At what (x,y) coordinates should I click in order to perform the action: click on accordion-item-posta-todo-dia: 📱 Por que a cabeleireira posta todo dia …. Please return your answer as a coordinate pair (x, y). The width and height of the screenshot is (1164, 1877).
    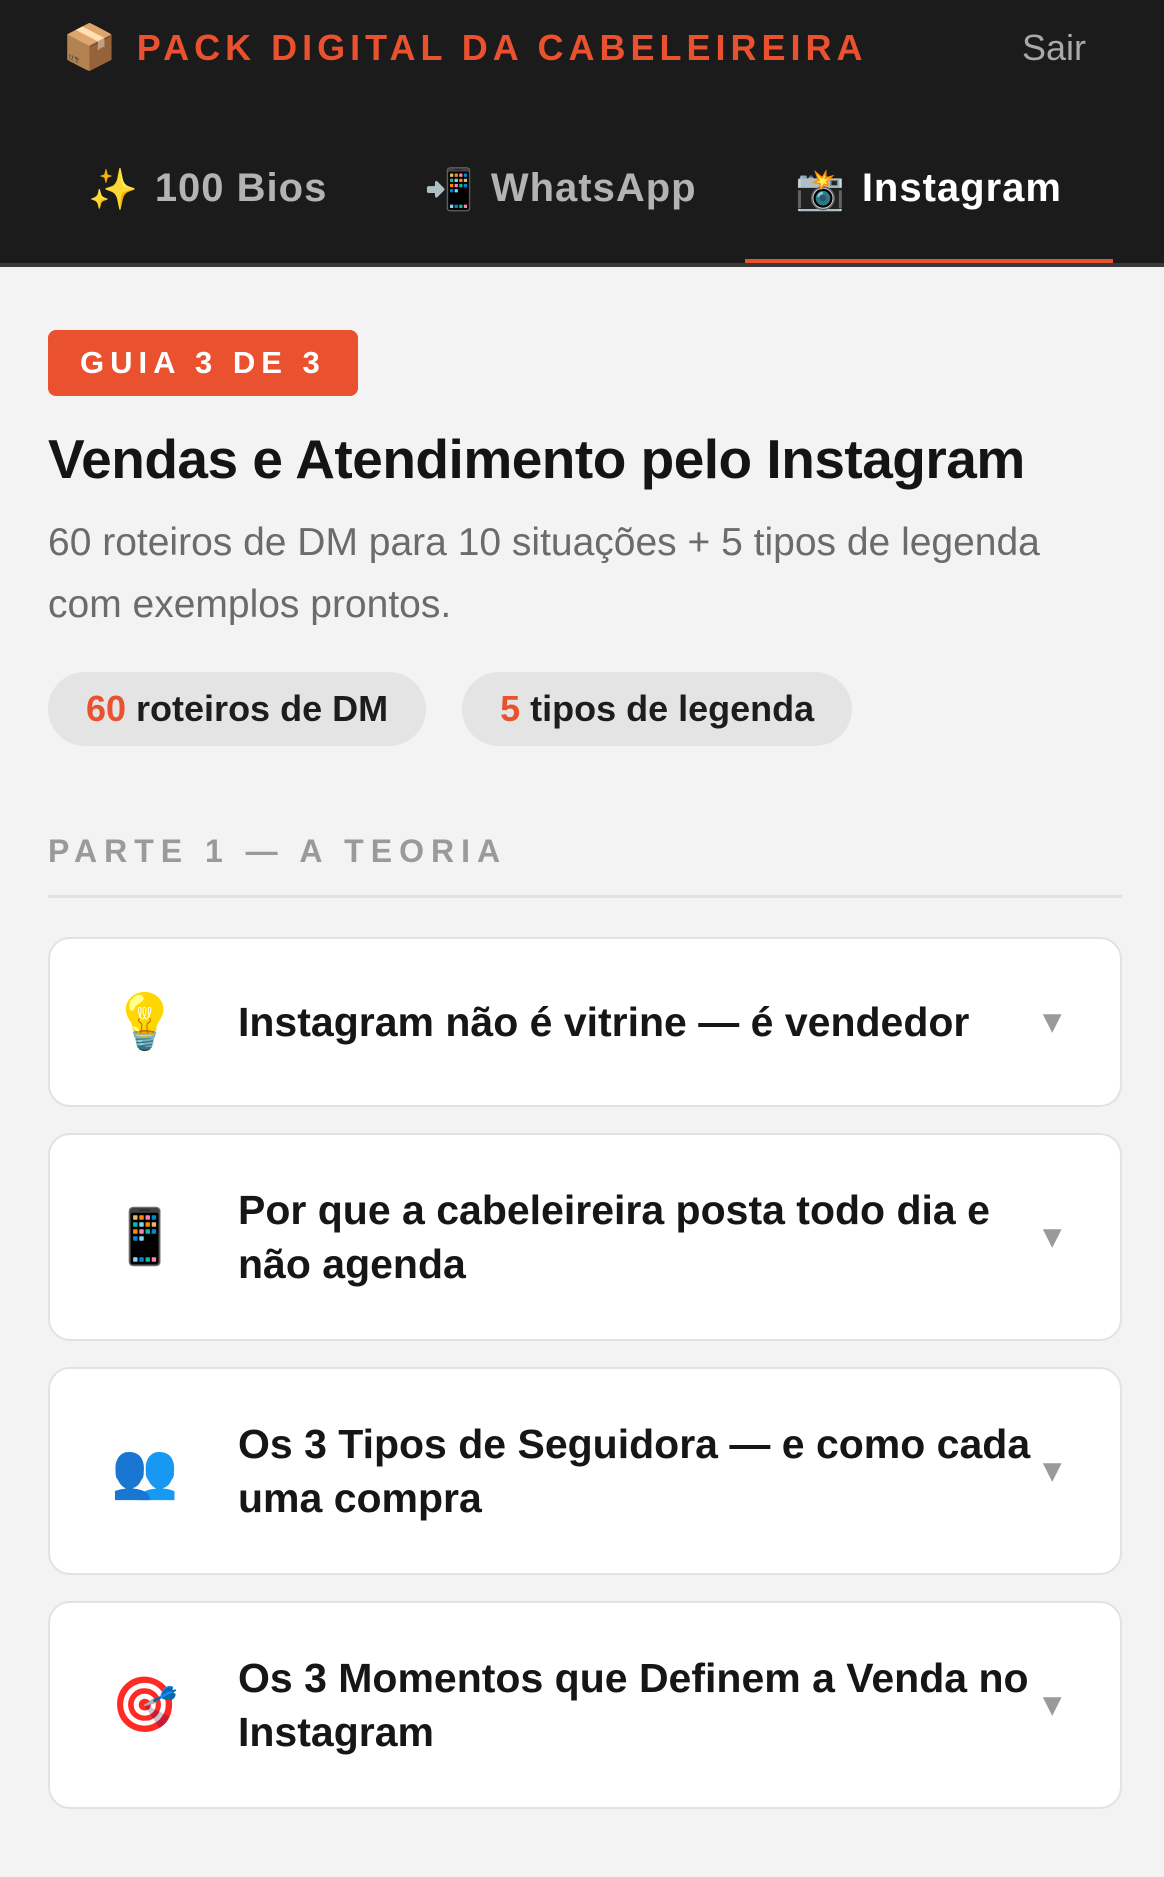
    Looking at the image, I should click on (585, 1237).